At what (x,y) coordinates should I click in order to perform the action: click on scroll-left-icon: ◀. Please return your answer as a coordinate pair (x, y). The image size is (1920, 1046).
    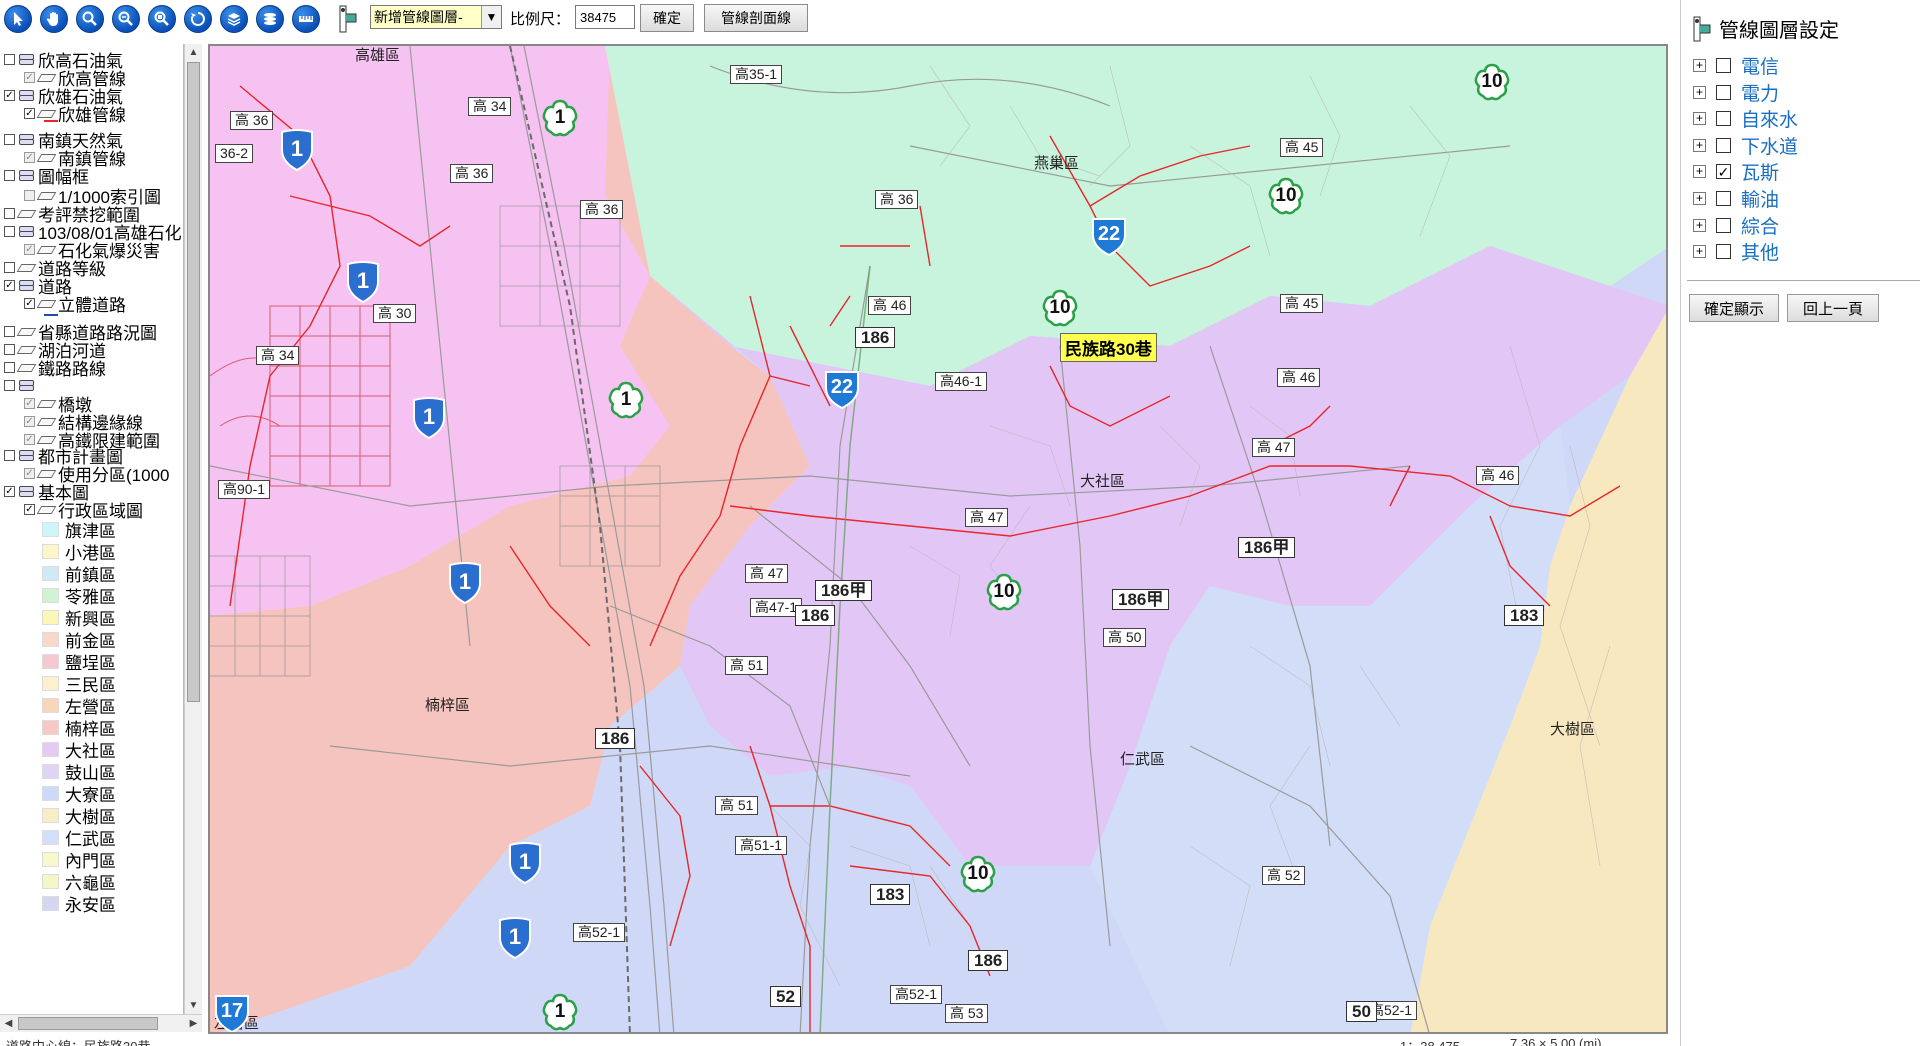
    Looking at the image, I should click on (8, 1023).